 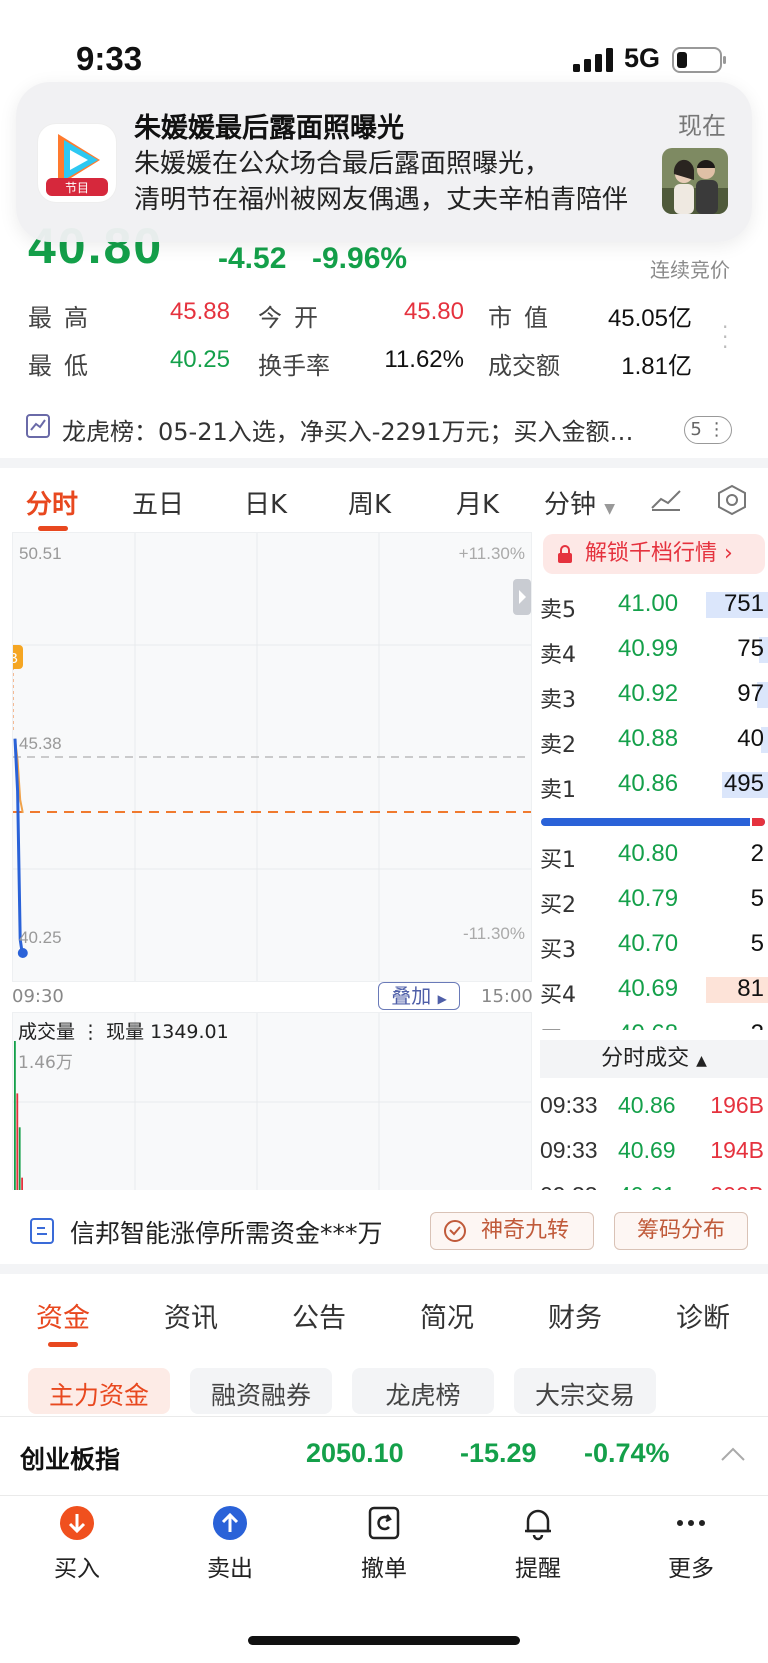 I want to click on cancel-order-icon, so click(x=384, y=1523).